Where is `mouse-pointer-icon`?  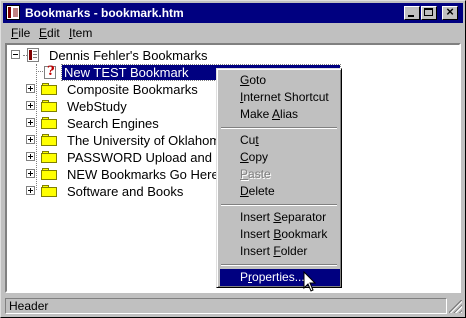
mouse-pointer-icon is located at coordinates (310, 281).